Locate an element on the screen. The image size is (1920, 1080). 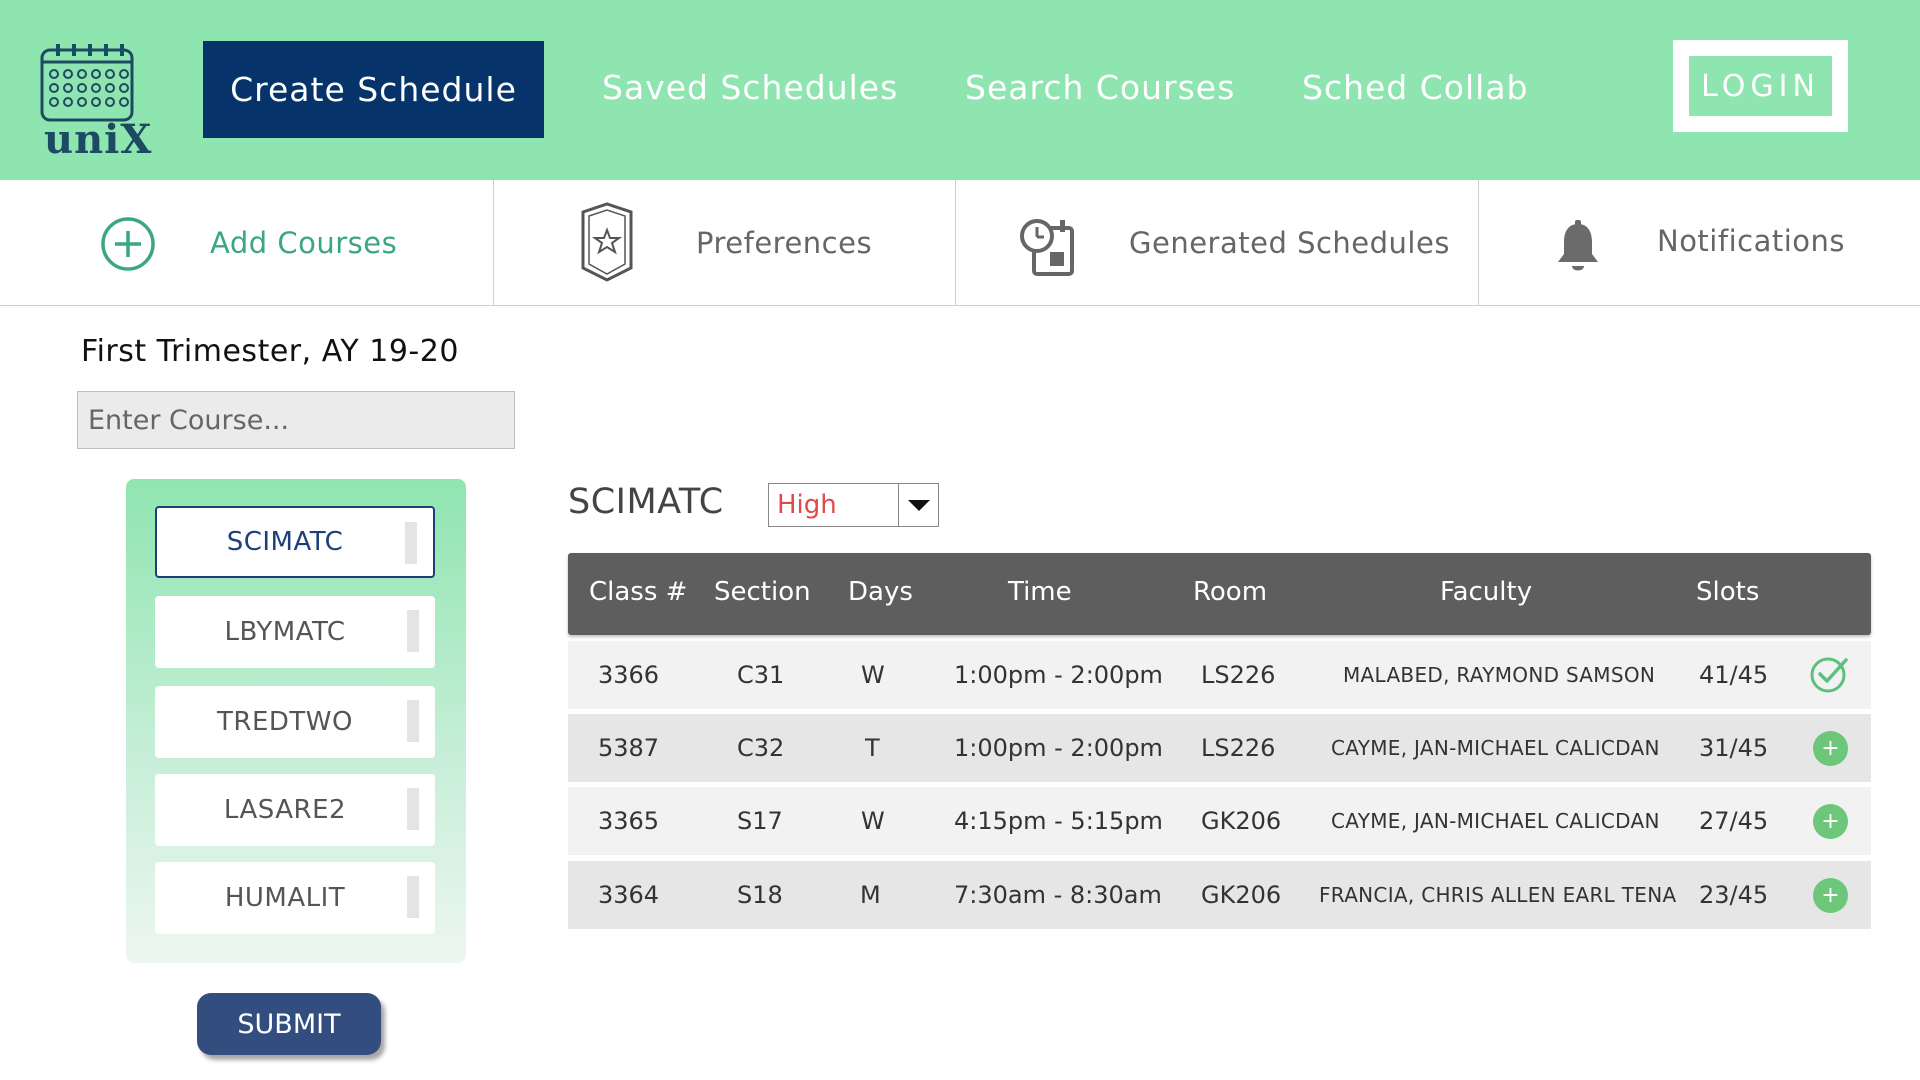
course-item-label: LBYMATC is located at coordinates (285, 632).